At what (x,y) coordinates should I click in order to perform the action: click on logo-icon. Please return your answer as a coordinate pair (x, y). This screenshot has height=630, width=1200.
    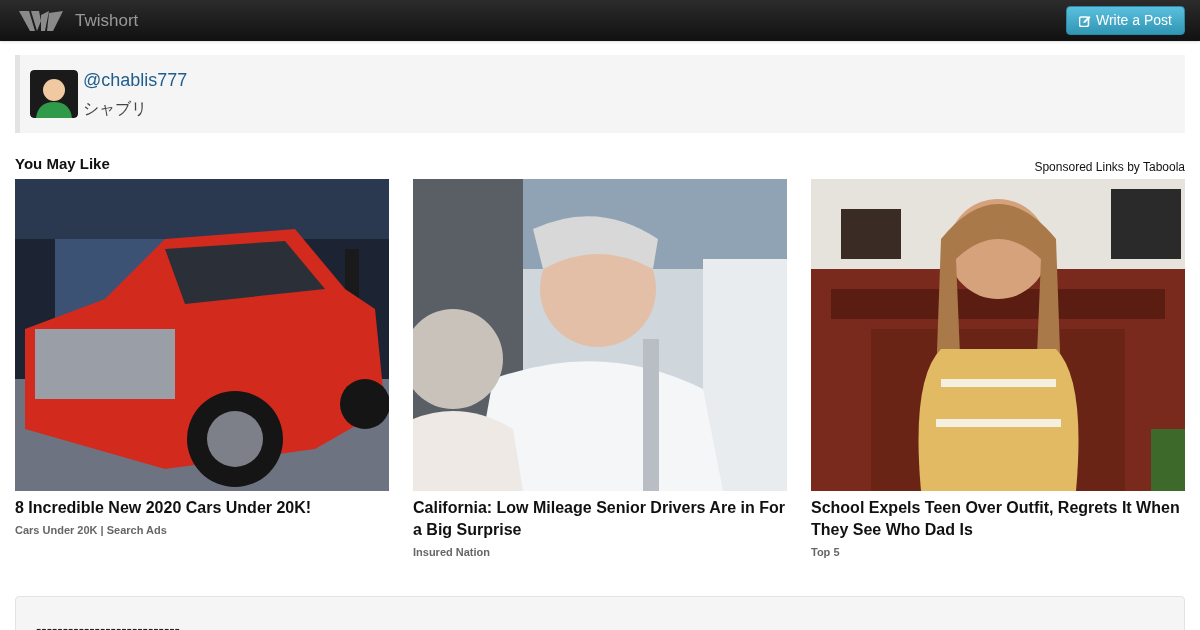
    Looking at the image, I should click on (41, 20).